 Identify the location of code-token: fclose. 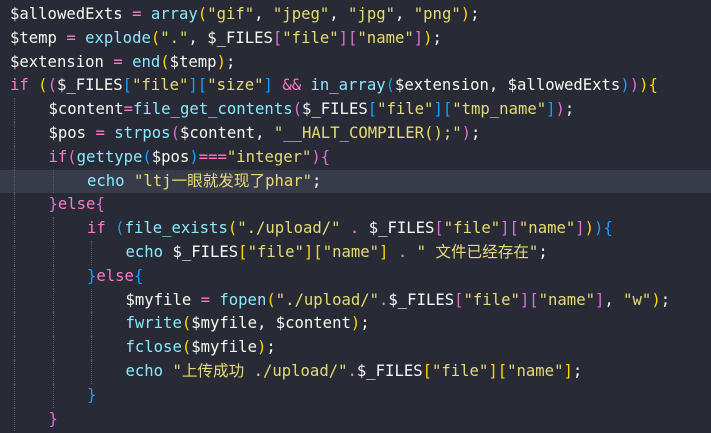
(153, 347).